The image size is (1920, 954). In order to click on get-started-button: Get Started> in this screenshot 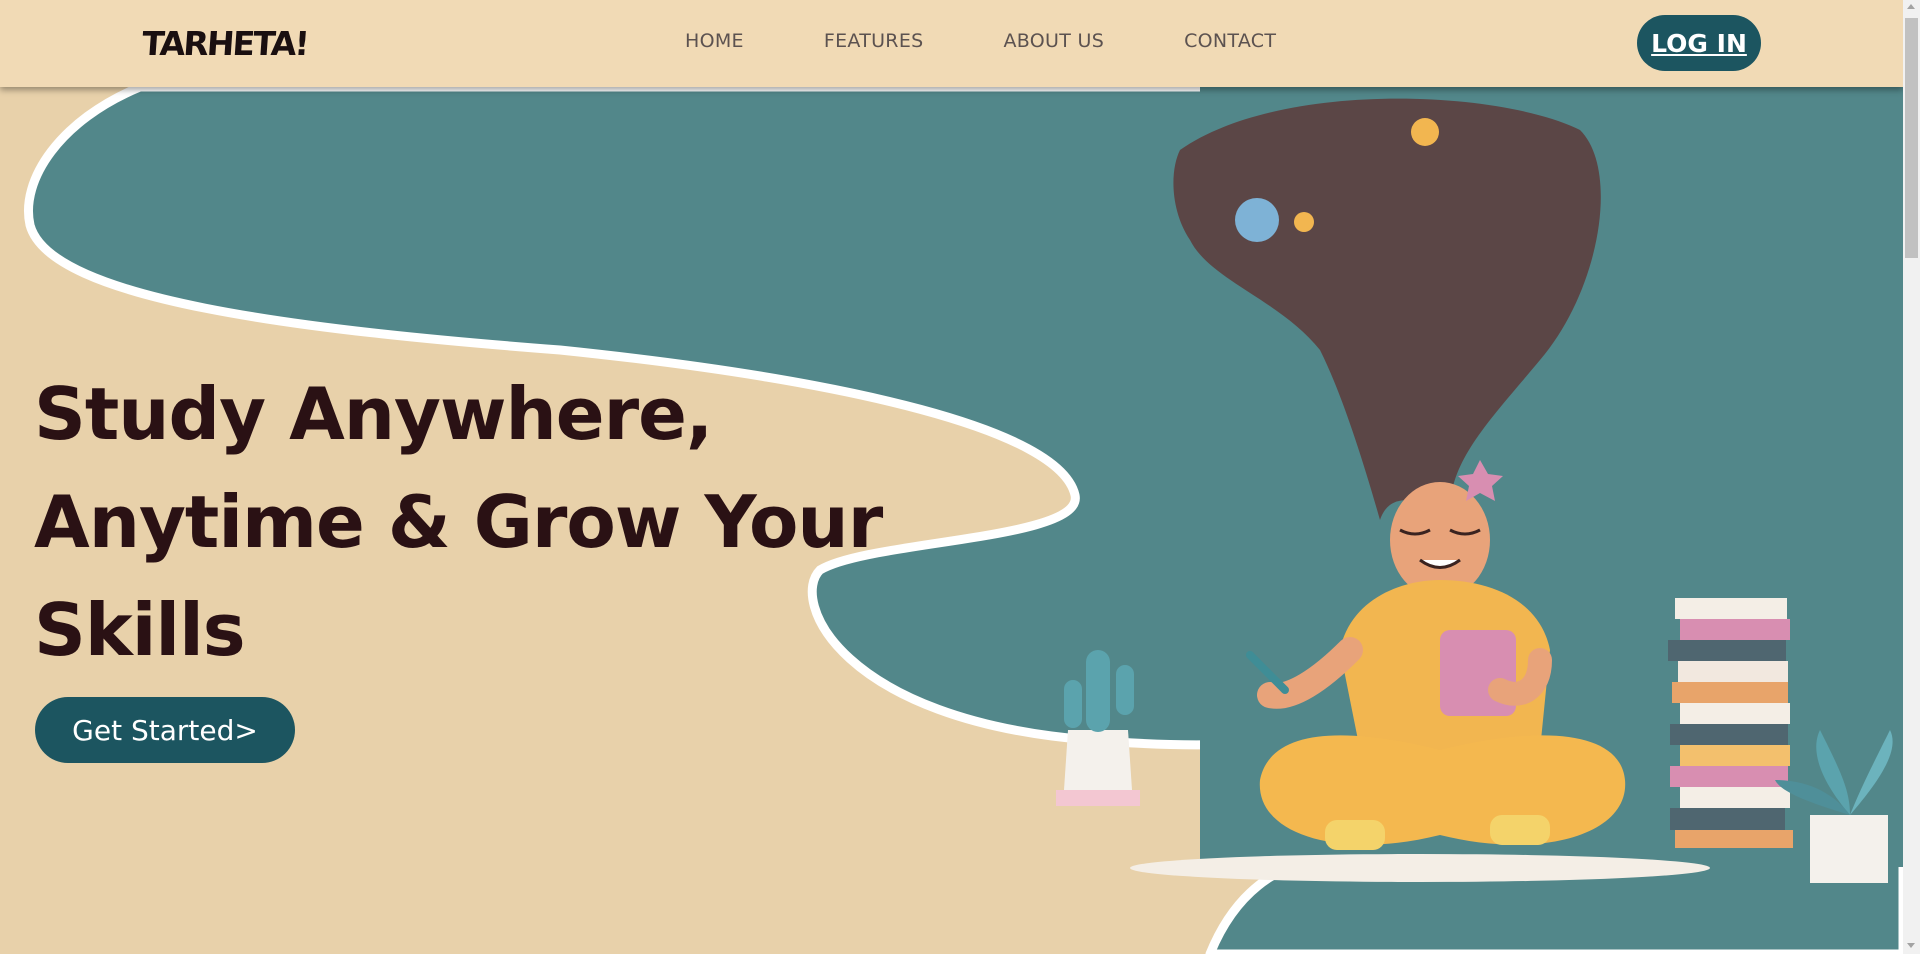, I will do `click(165, 730)`.